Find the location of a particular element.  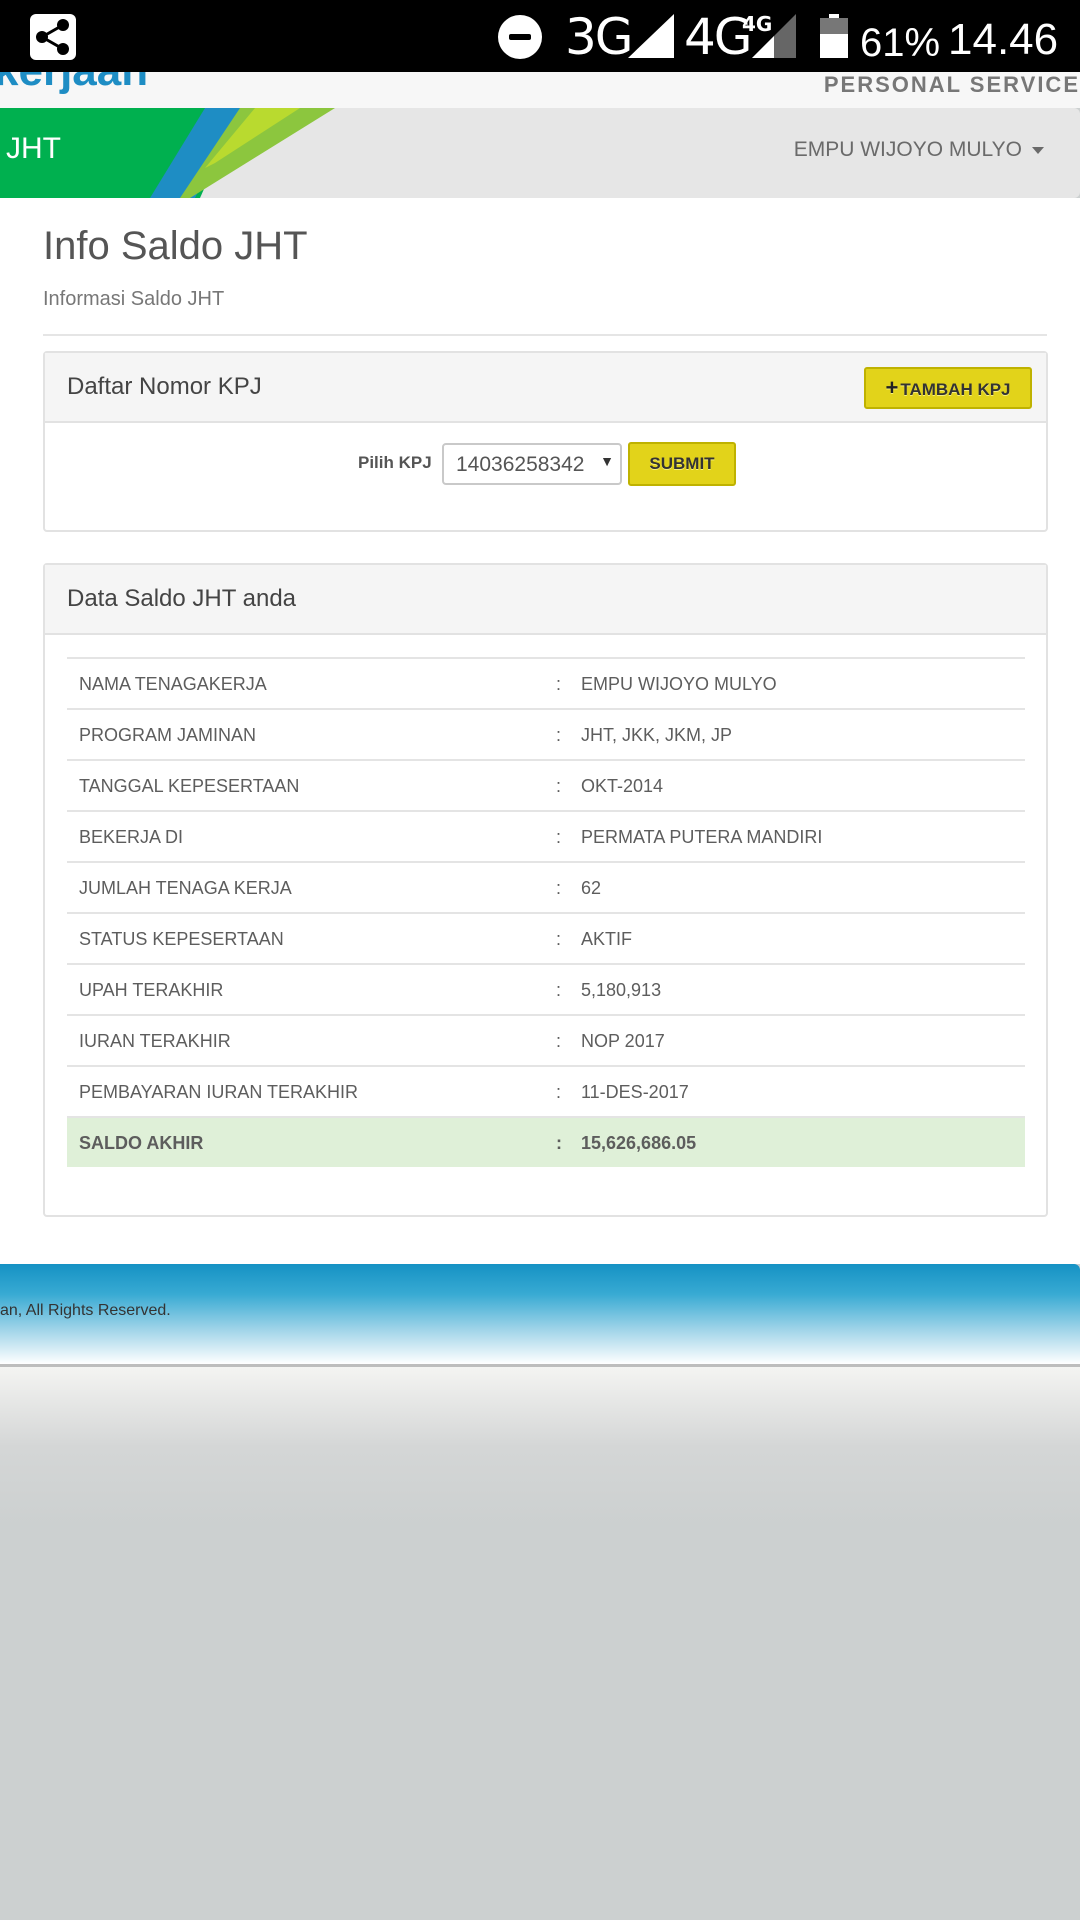

caret-down-icon is located at coordinates (1038, 150).